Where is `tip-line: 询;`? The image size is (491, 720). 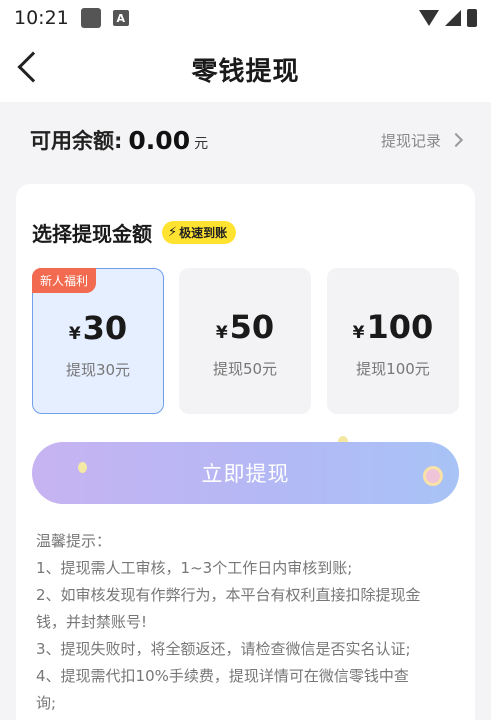
tip-line: 询; is located at coordinates (46, 703).